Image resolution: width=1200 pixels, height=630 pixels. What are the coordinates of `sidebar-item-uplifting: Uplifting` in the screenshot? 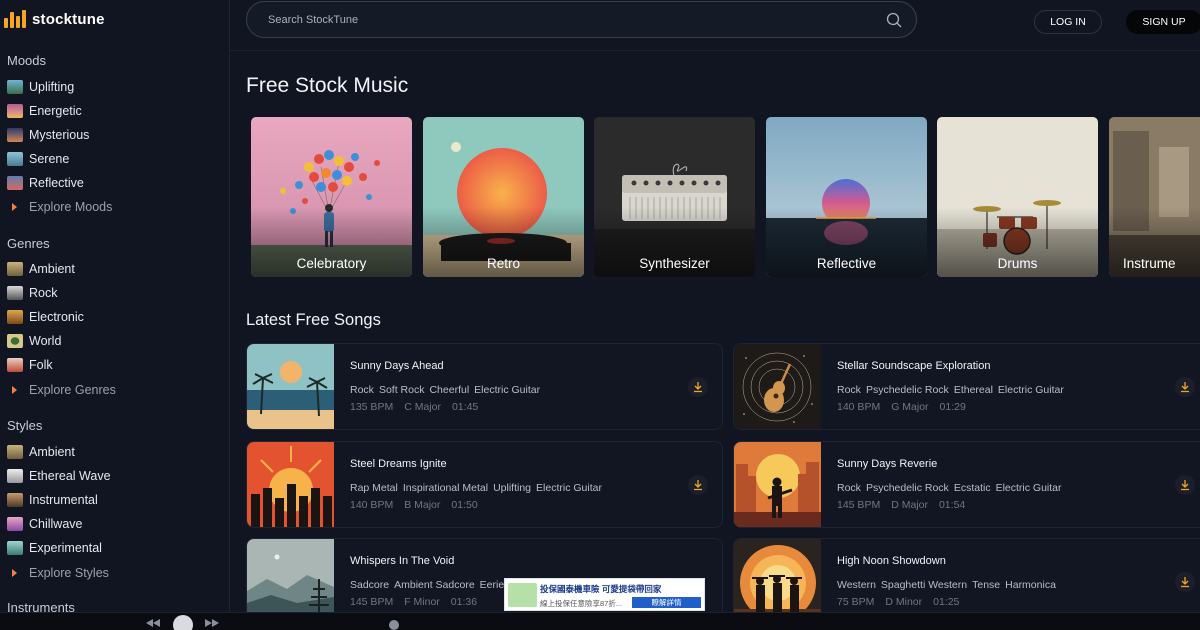 It's located at (40, 87).